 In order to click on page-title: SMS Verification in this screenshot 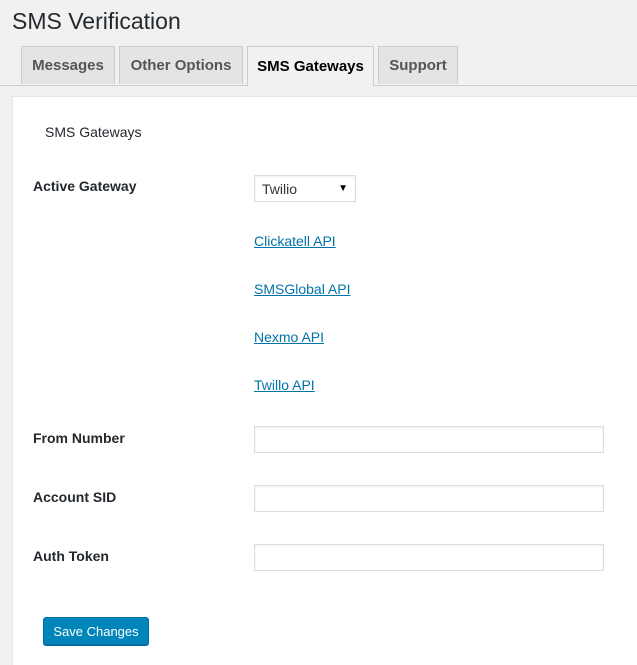, I will do `click(96, 21)`.